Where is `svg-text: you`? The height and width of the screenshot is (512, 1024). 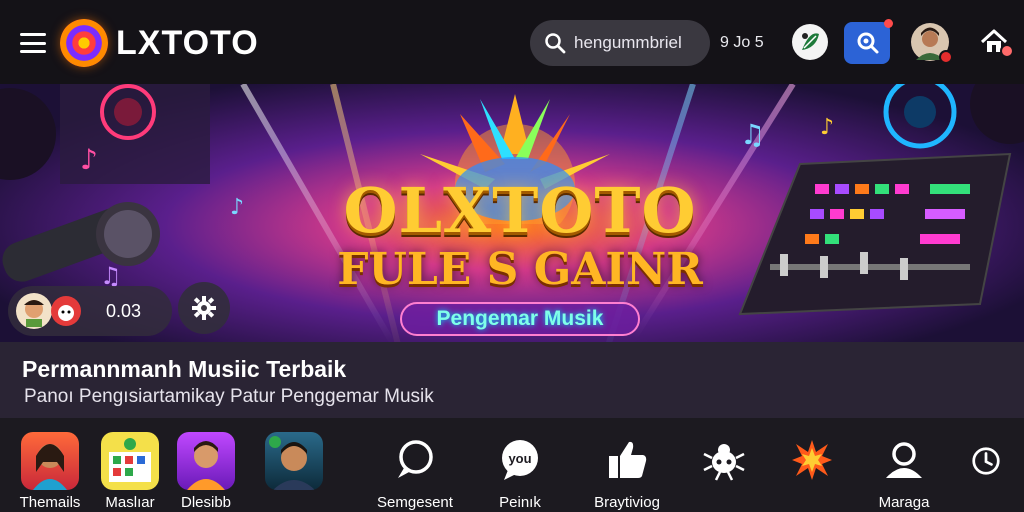
svg-text: you is located at coordinates (519, 458).